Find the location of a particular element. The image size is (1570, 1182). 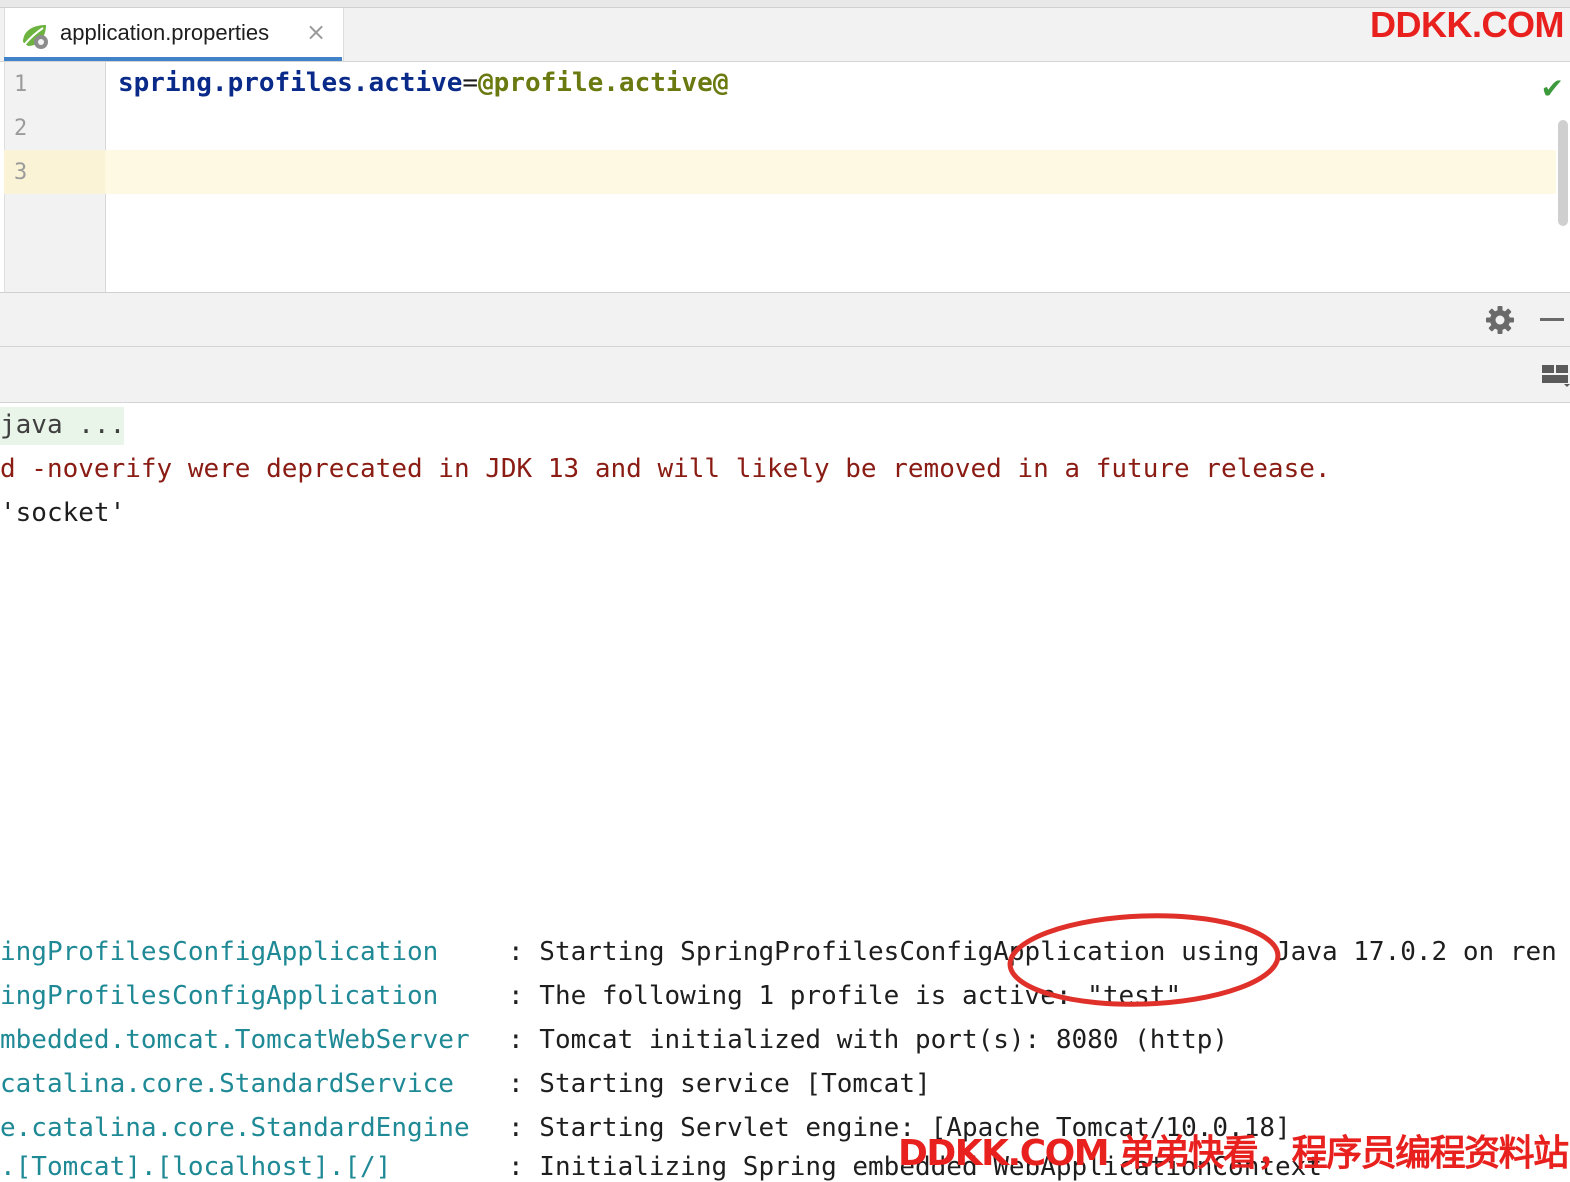

code-line-1: spring.profiles.active=@profile.active@ is located at coordinates (423, 83).